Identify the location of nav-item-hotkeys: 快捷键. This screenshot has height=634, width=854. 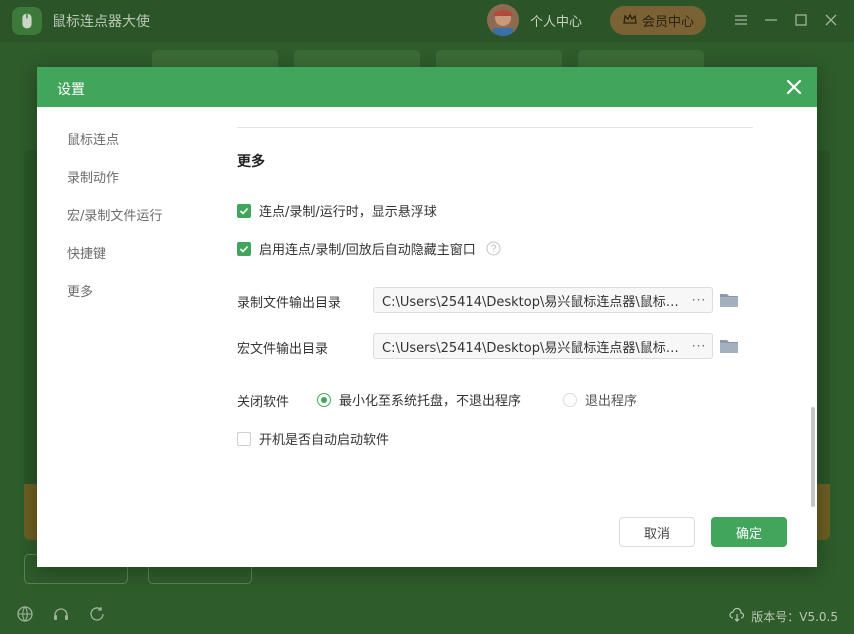
(86, 252).